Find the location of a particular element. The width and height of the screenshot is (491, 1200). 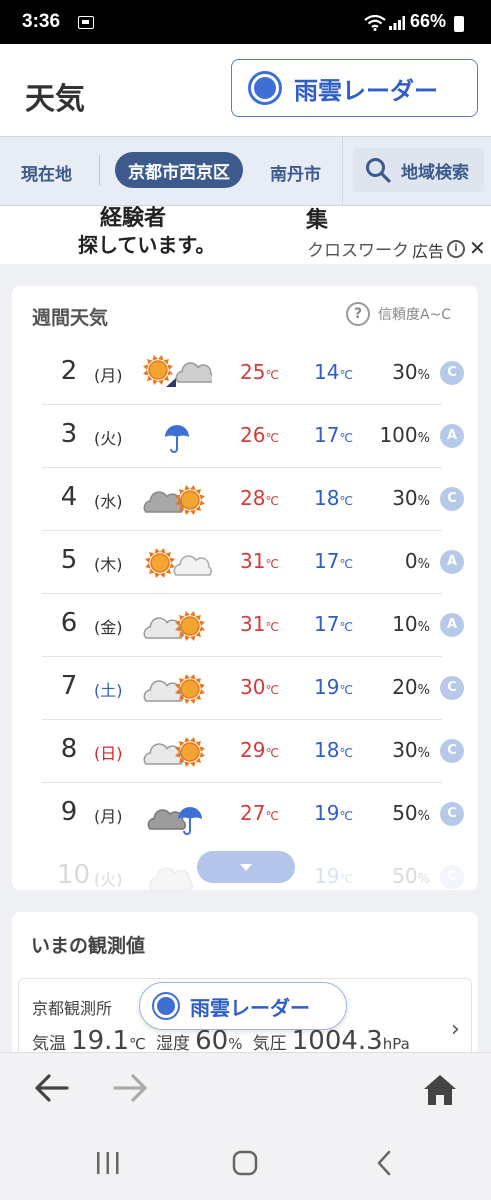

precipitation-chance: 50% is located at coordinates (401, 813).